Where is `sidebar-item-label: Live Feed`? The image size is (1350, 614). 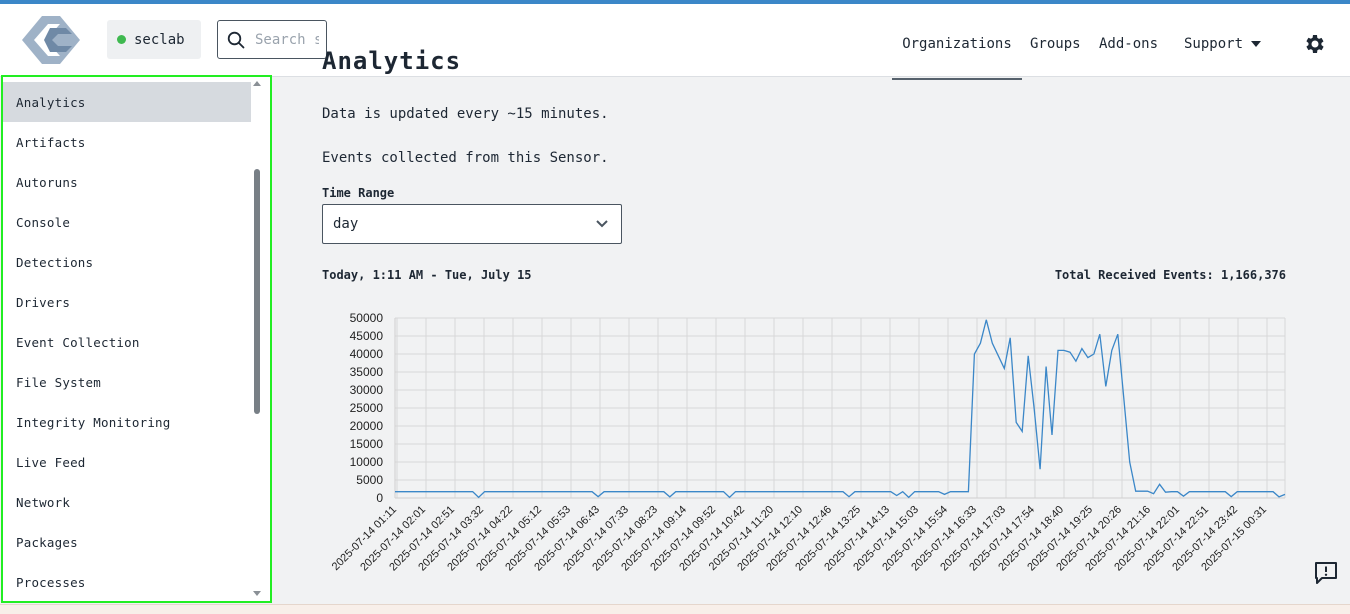 sidebar-item-label: Live Feed is located at coordinates (51, 462).